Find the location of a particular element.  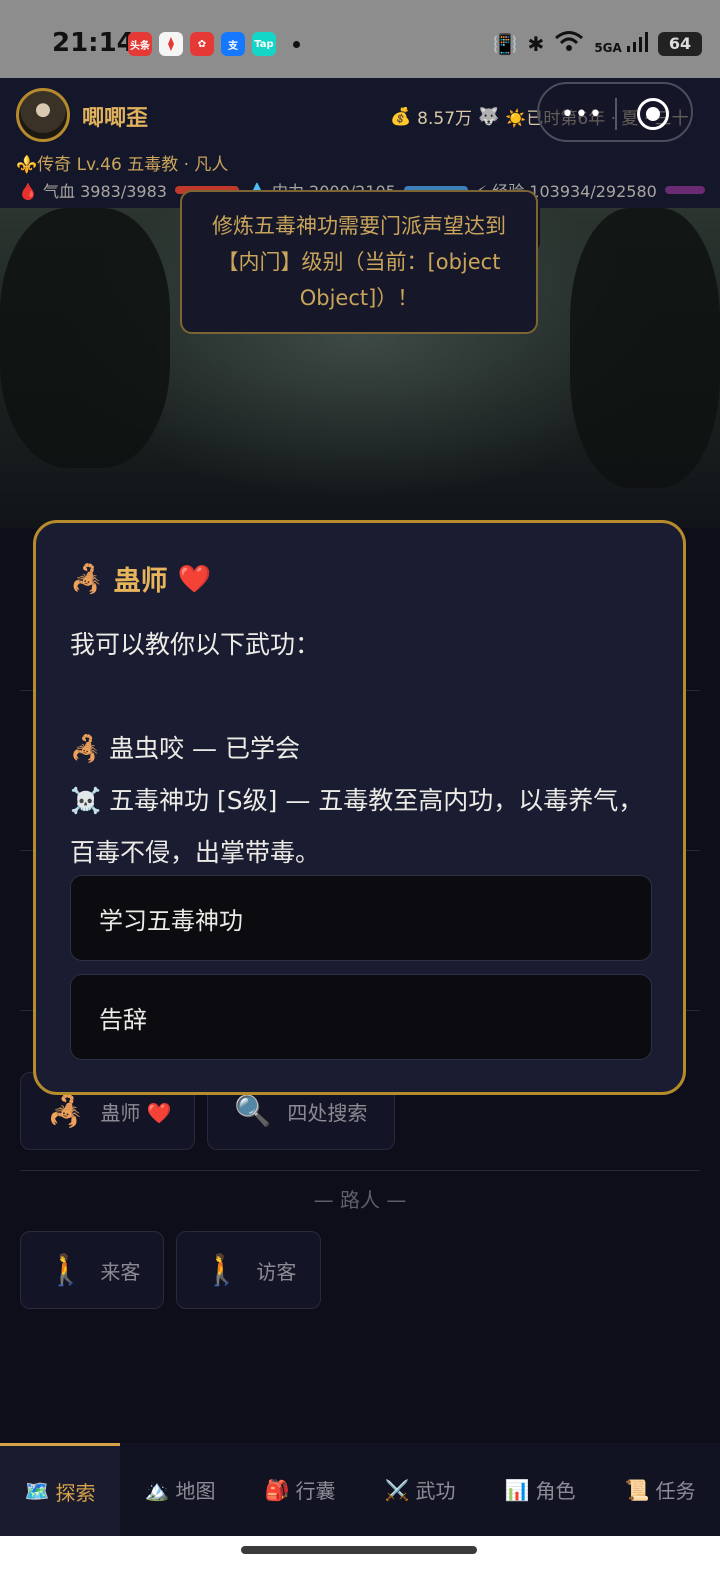

more-notifications-dot is located at coordinates (296, 44).